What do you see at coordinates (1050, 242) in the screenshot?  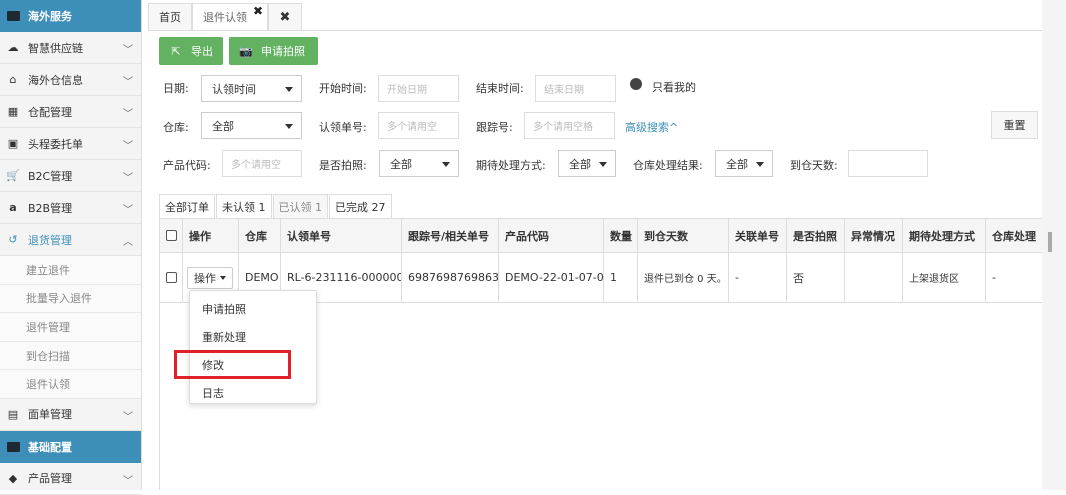 I see `horizontal-scroll-handle` at bounding box center [1050, 242].